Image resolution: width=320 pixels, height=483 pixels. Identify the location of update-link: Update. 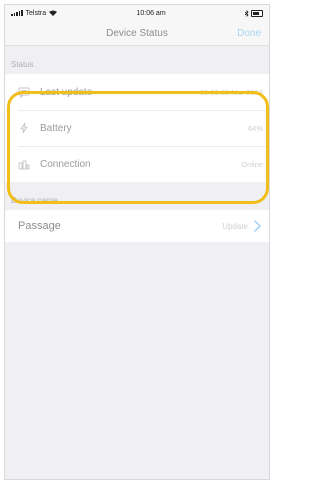
(235, 226).